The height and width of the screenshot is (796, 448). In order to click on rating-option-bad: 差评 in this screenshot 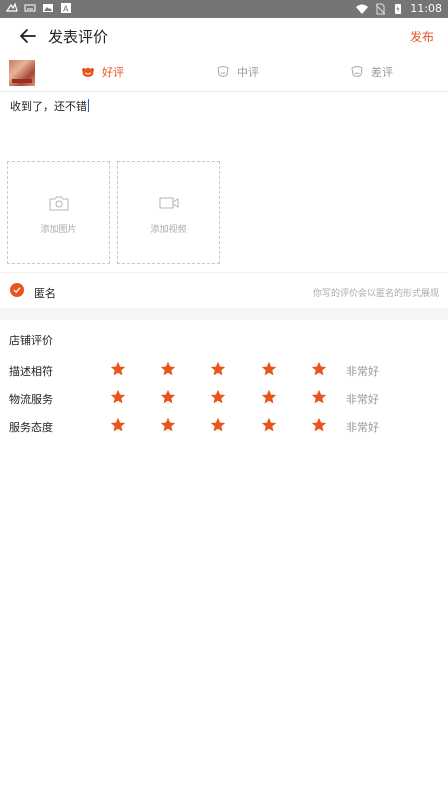, I will do `click(371, 72)`.